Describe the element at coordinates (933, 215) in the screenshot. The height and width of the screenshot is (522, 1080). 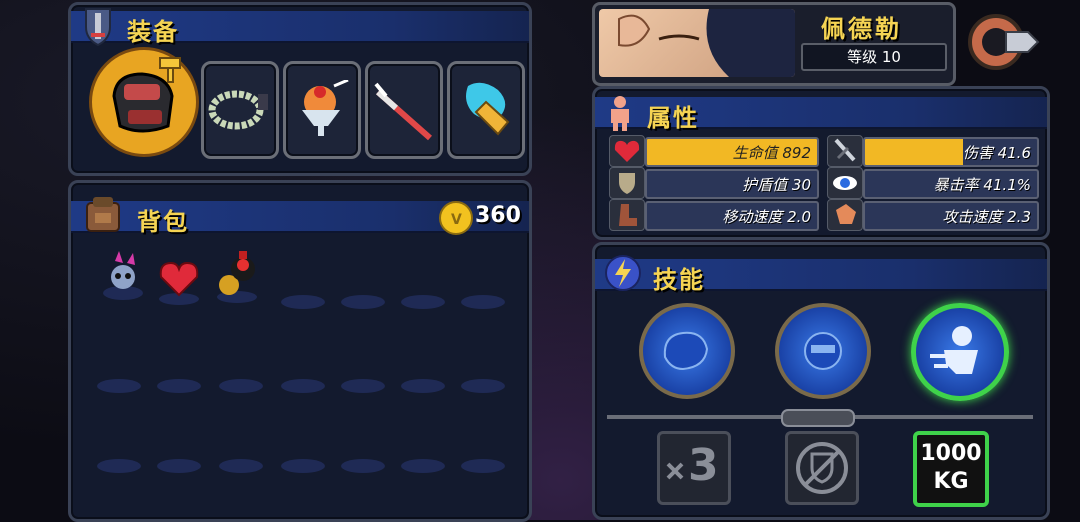
I see `stat-attack-speed: 攻击速度 2.3` at that location.